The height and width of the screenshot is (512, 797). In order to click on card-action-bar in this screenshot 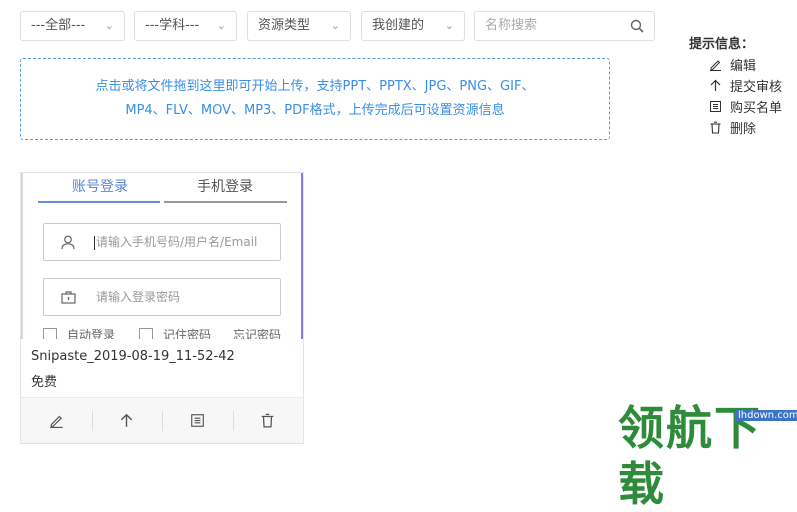, I will do `click(162, 420)`.